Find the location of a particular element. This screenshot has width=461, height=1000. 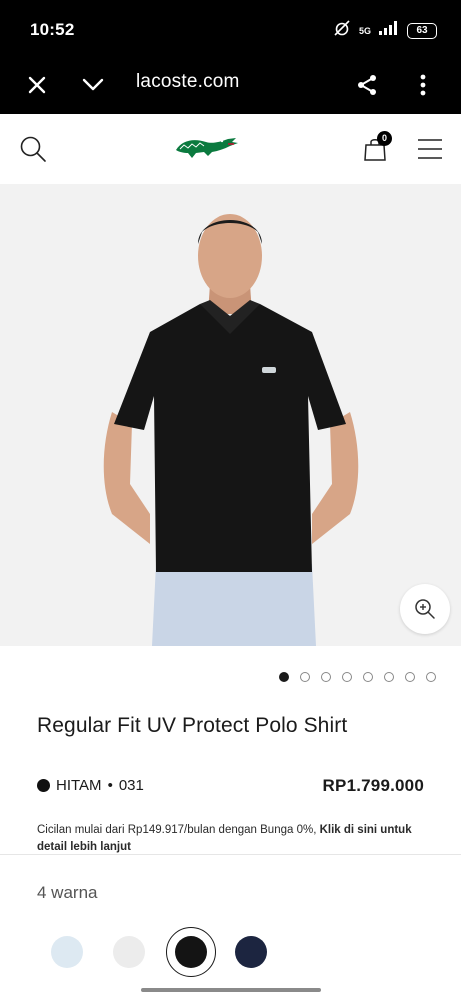

close-tab-button is located at coordinates (37, 85).